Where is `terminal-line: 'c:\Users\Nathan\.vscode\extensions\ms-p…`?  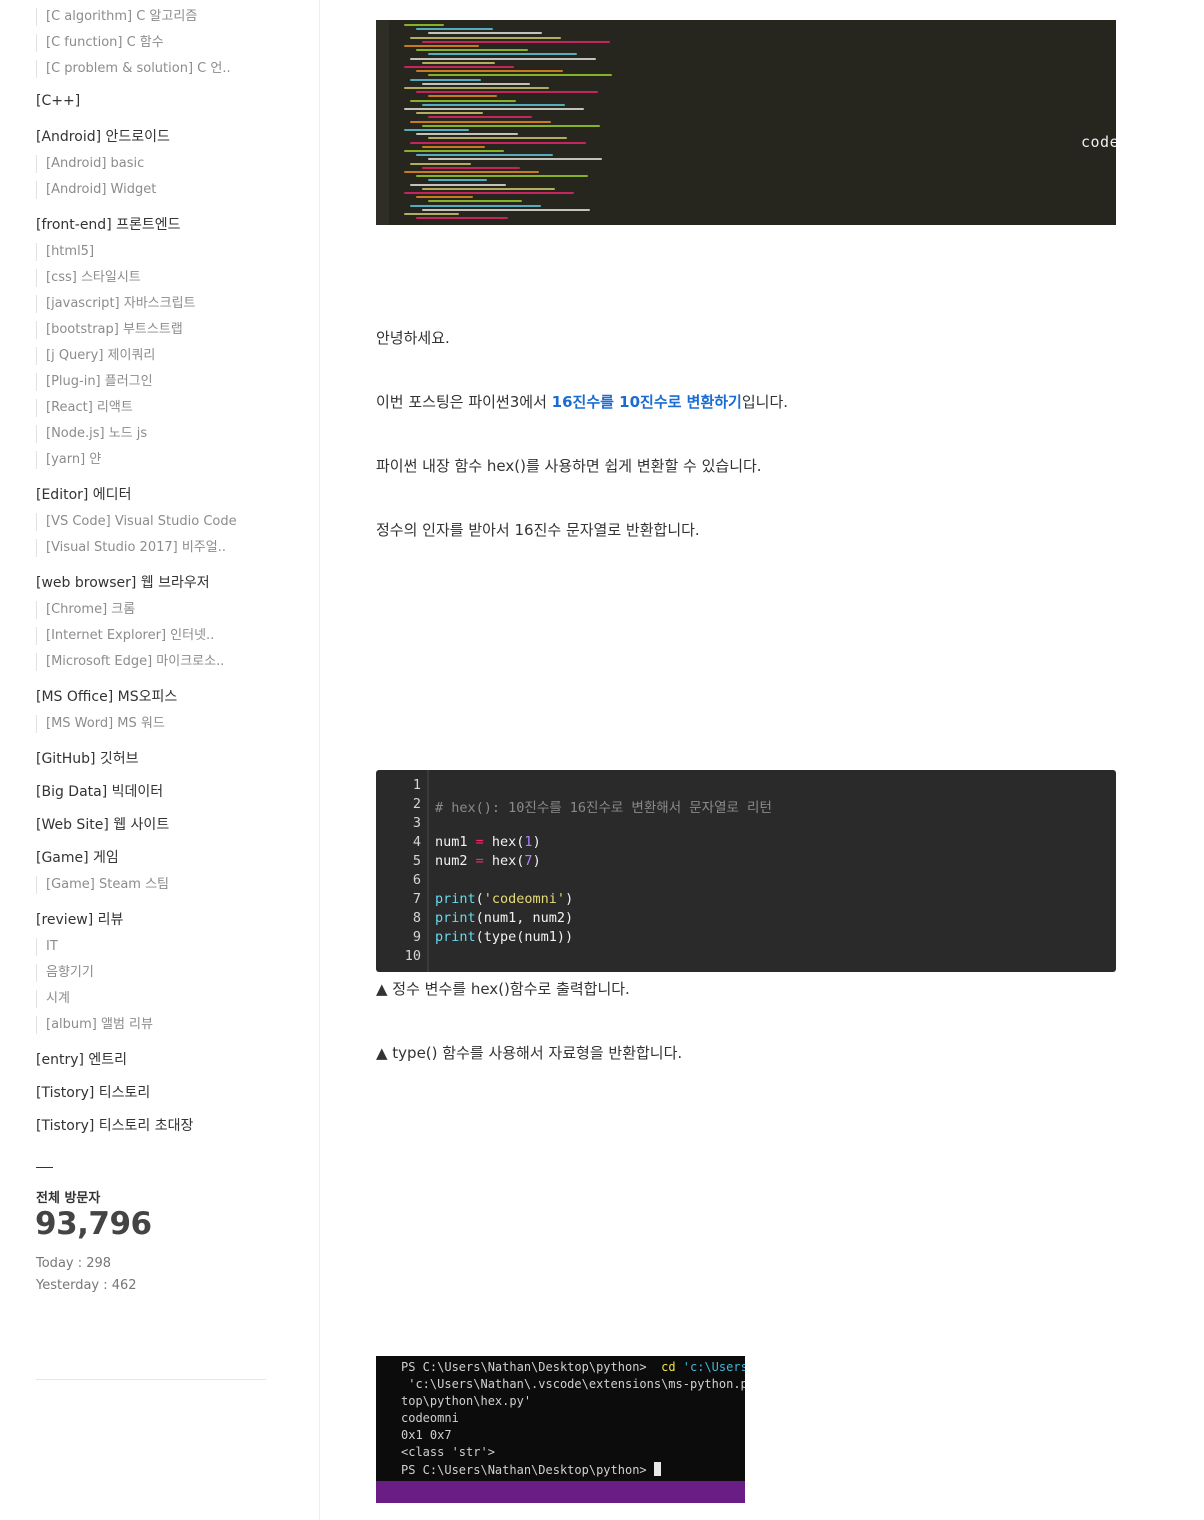 terminal-line: 'c:\Users\Nathan\.vscode\extensions\ms-p… is located at coordinates (573, 1384).